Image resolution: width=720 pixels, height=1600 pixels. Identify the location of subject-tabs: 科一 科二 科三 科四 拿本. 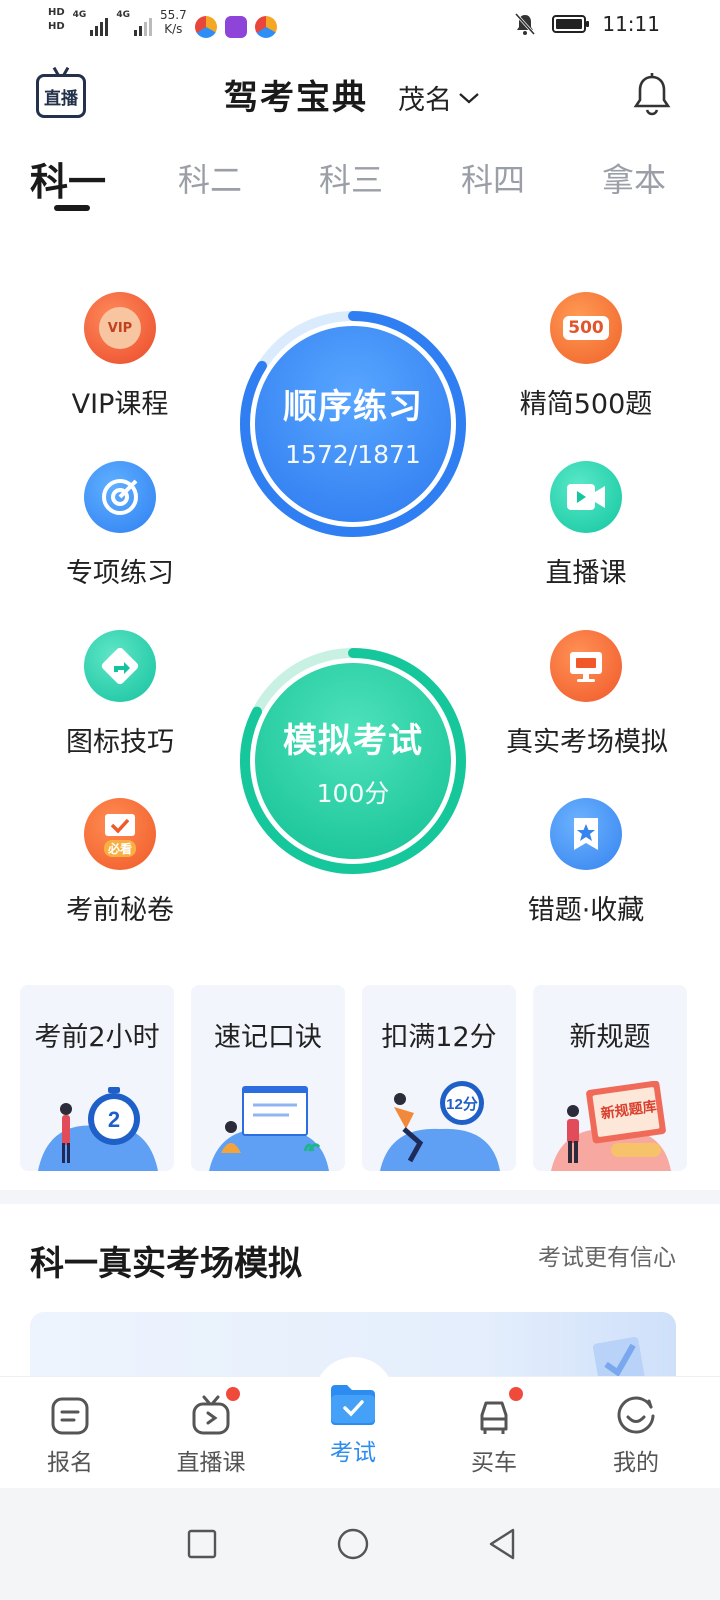
(360, 185).